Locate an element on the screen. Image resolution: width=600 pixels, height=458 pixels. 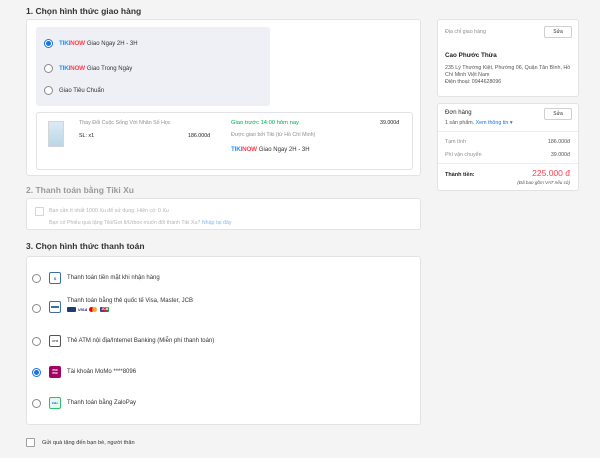
shipping-fee-label: Phí vận chuyển is located at coordinates (463, 155).